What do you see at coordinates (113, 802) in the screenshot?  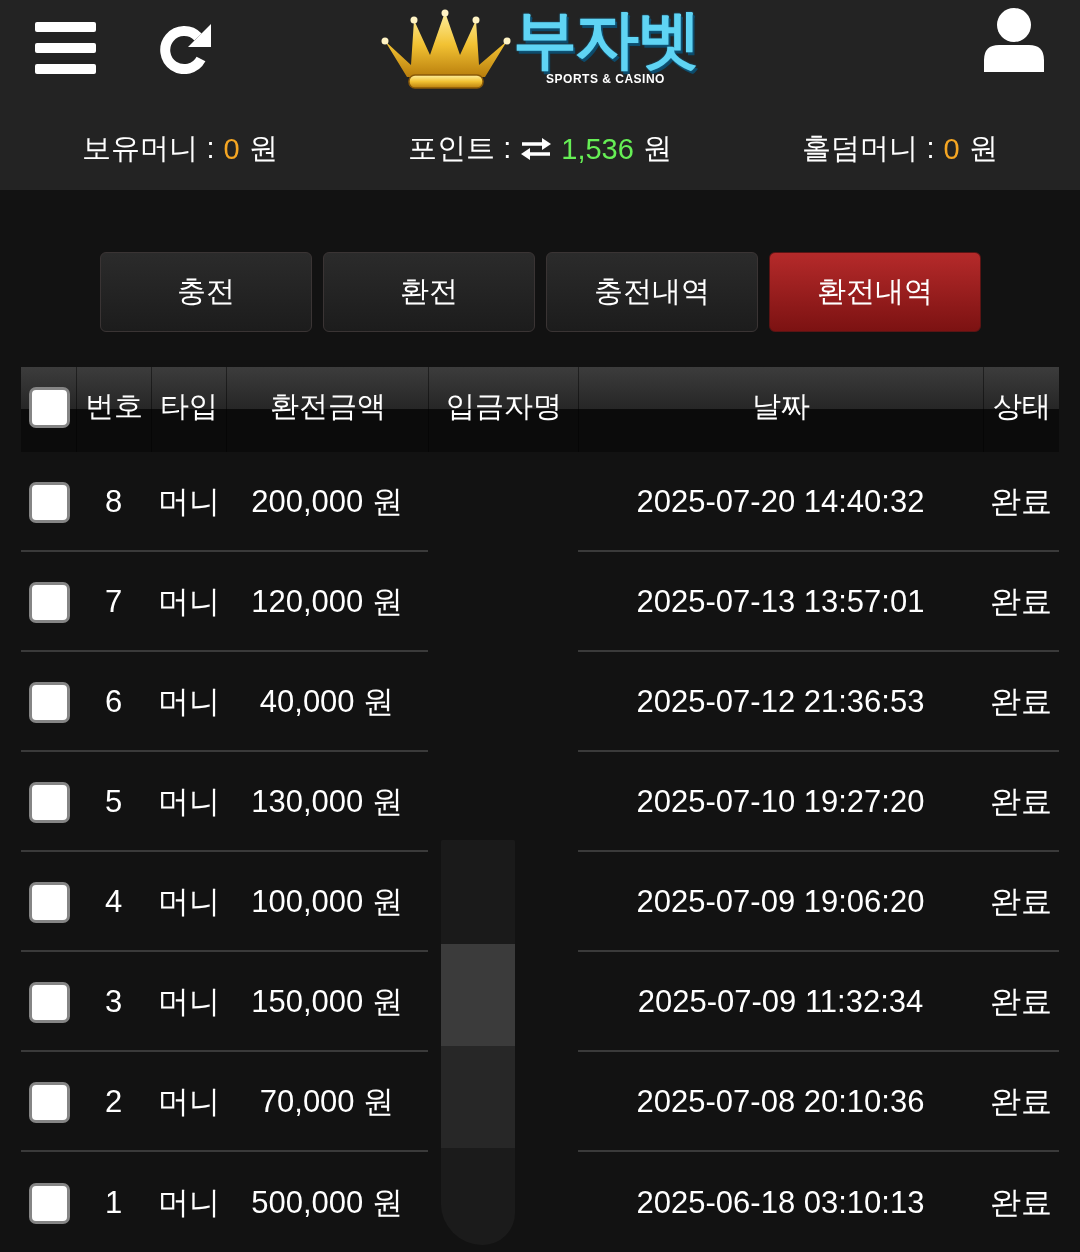 I see `table-cell: 5` at bounding box center [113, 802].